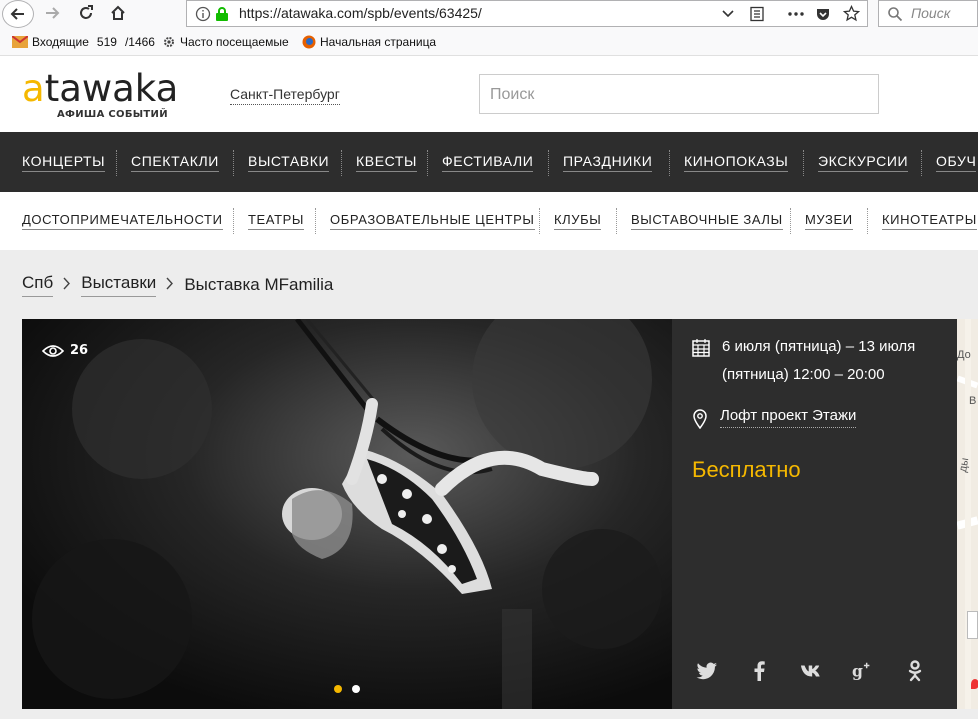 This screenshot has width=978, height=719. I want to click on inbox-label: Входящие, so click(60, 42).